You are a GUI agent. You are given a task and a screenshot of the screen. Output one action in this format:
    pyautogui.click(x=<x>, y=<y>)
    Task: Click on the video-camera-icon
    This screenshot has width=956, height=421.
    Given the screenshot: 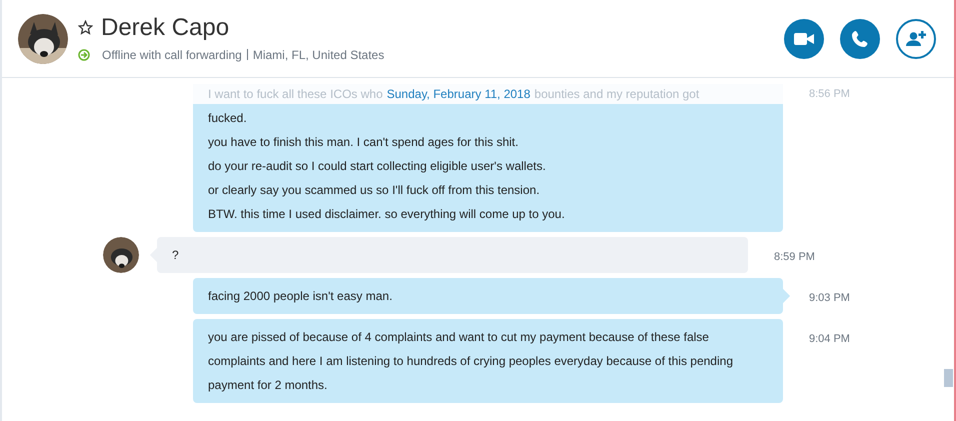 What is the action you would take?
    pyautogui.click(x=804, y=38)
    